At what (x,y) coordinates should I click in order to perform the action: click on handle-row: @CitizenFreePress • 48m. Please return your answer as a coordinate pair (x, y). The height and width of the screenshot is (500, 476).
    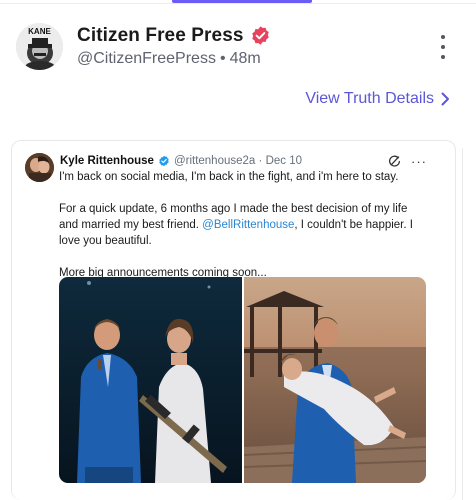
    Looking at the image, I should click on (174, 59).